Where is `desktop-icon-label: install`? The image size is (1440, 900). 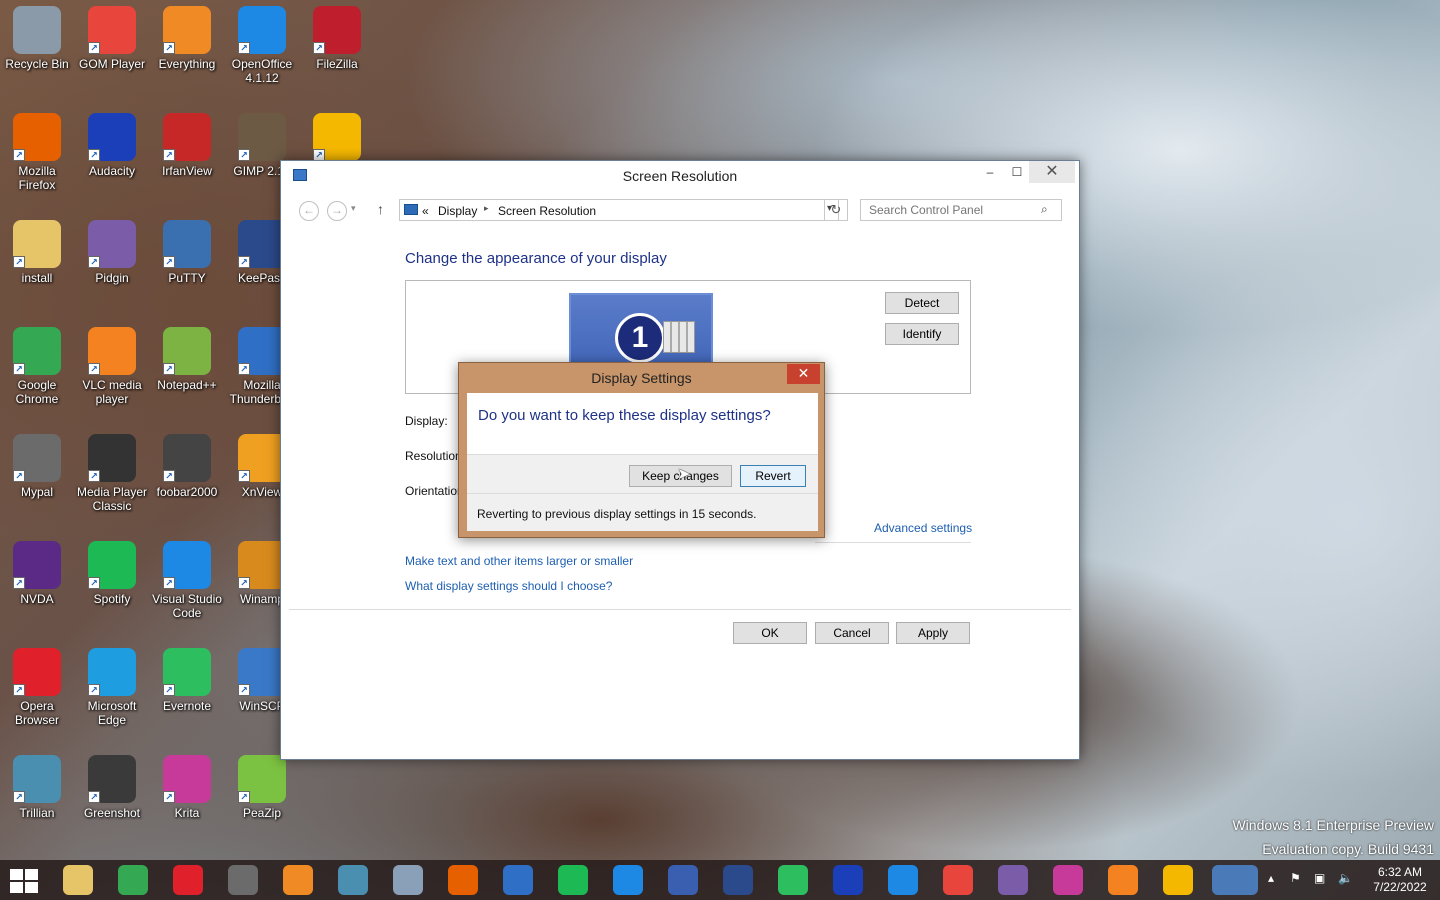
desktop-icon-label: install is located at coordinates (37, 278).